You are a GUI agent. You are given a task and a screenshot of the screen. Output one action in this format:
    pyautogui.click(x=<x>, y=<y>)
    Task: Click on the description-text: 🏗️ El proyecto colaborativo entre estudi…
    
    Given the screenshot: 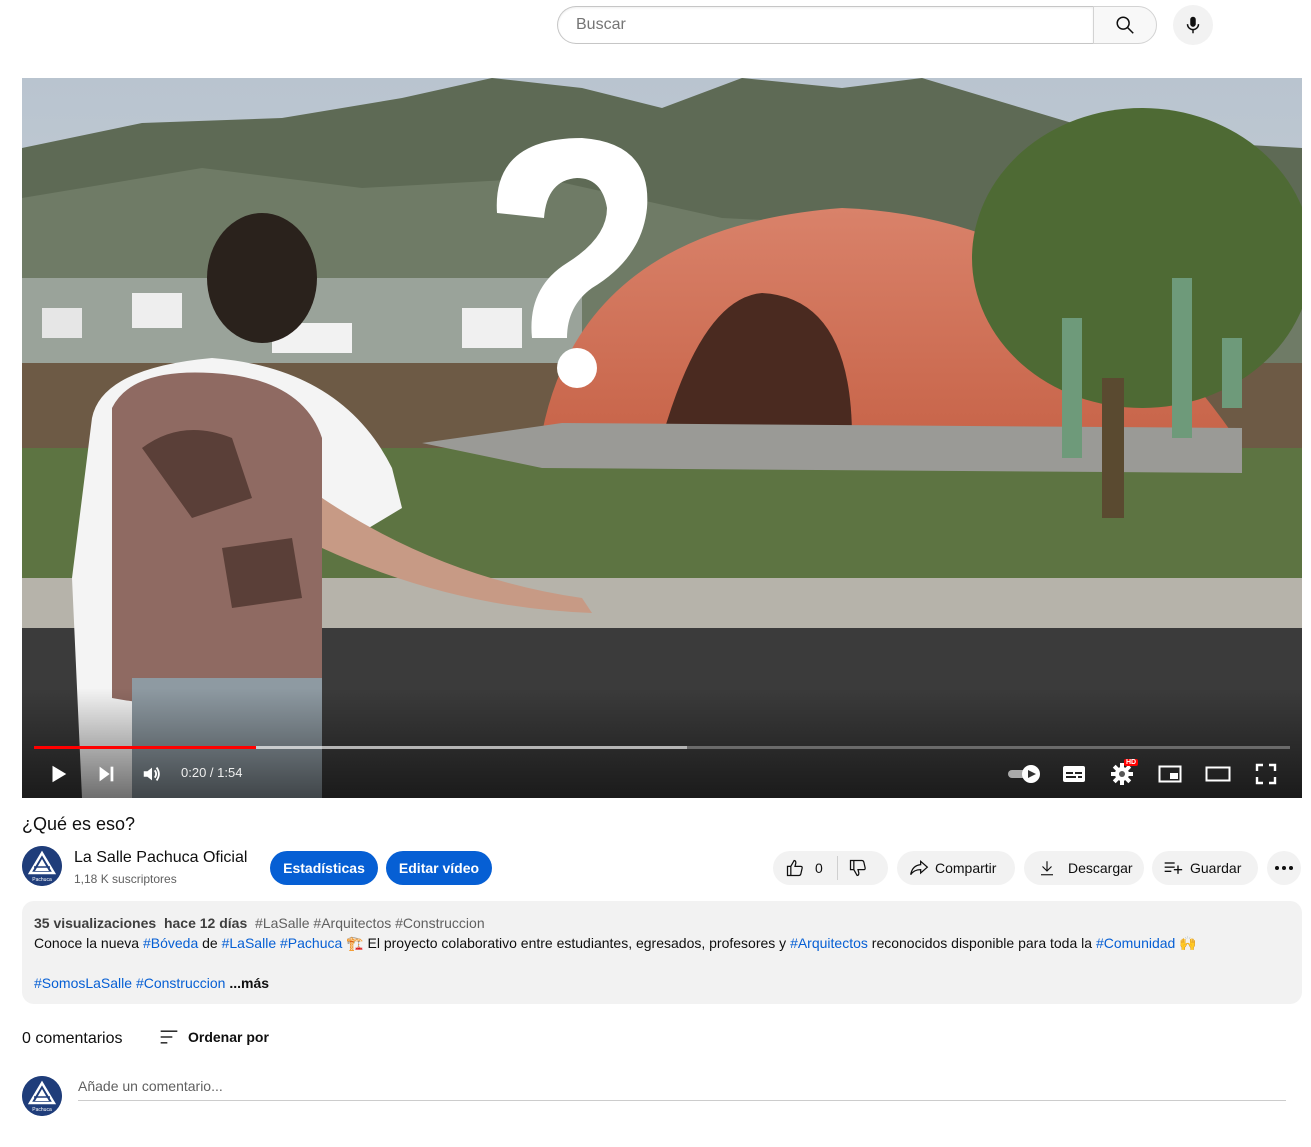 What is the action you would take?
    pyautogui.click(x=566, y=943)
    